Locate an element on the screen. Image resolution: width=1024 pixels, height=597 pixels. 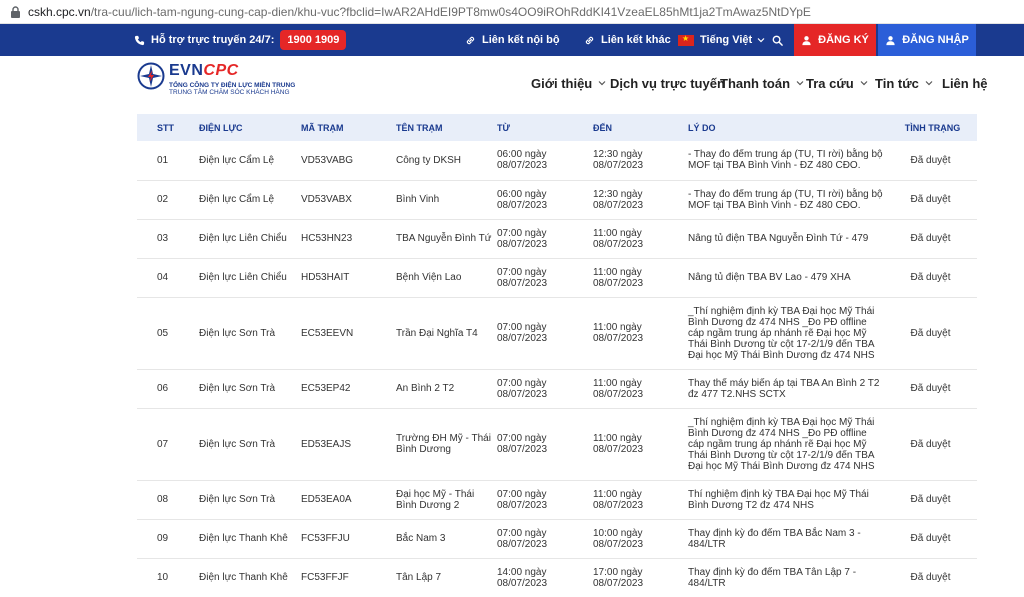
internal-link: Liên kết nội bộ is located at coordinates (512, 40).